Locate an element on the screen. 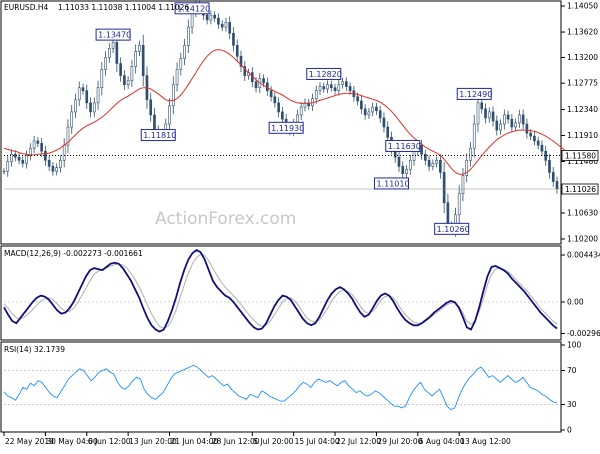 This screenshot has height=454, width=600. svg-text: 1.11630 is located at coordinates (404, 146).